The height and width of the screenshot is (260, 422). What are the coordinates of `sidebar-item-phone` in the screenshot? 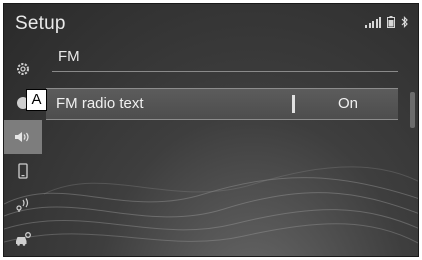 It's located at (23, 171).